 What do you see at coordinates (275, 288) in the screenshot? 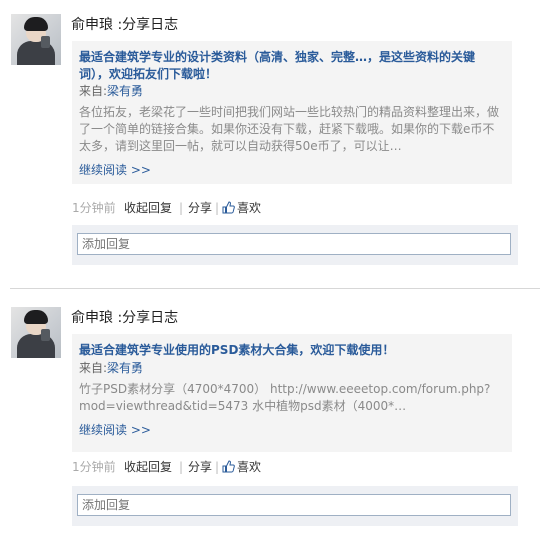
I see `post-divider` at bounding box center [275, 288].